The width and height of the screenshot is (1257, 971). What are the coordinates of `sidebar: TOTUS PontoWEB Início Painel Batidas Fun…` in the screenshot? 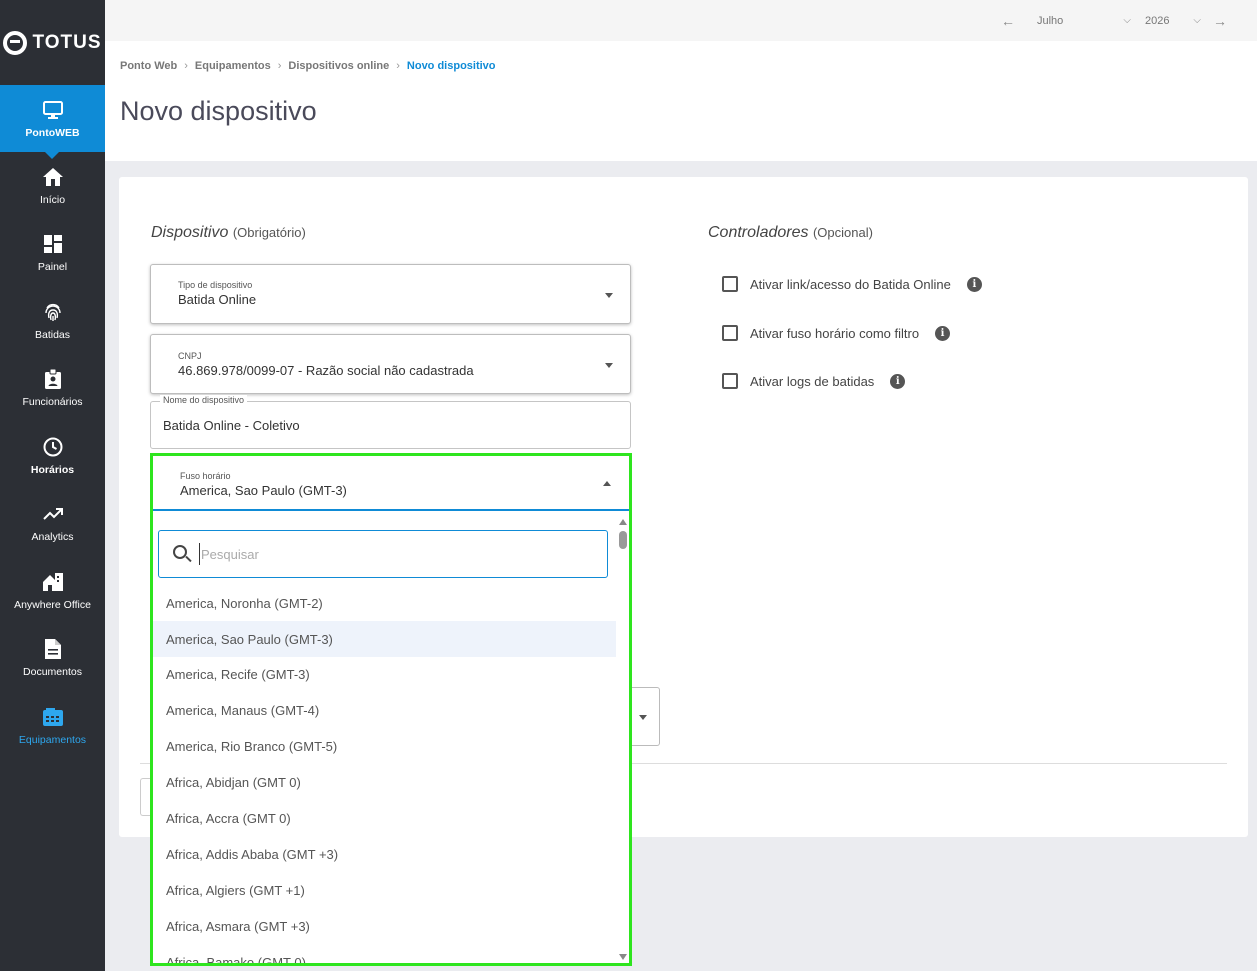 It's located at (52, 485).